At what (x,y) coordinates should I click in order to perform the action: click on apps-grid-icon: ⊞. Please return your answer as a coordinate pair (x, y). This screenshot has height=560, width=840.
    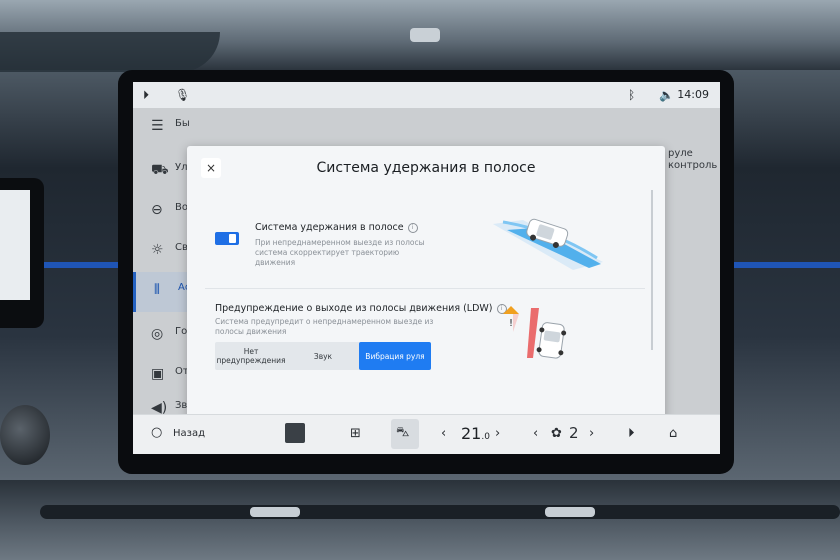
    Looking at the image, I should click on (355, 433).